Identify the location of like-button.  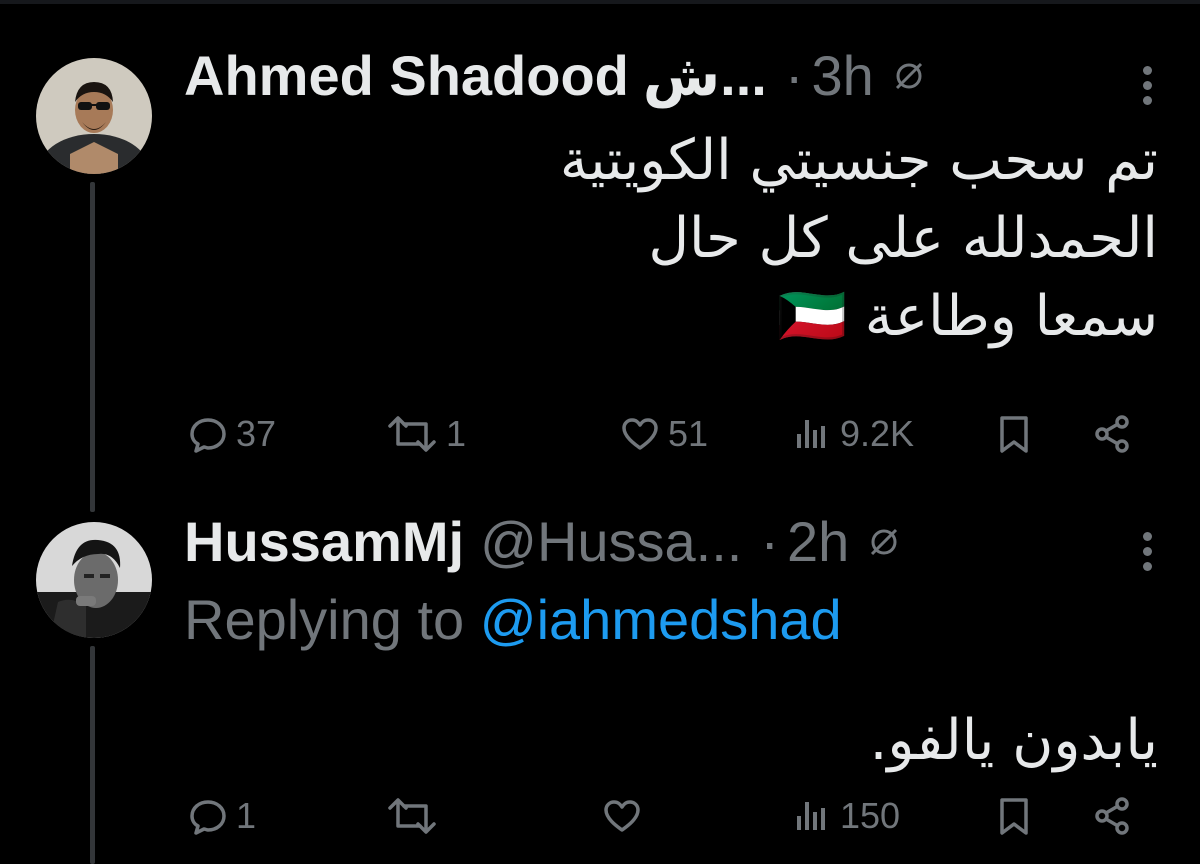
(625, 816).